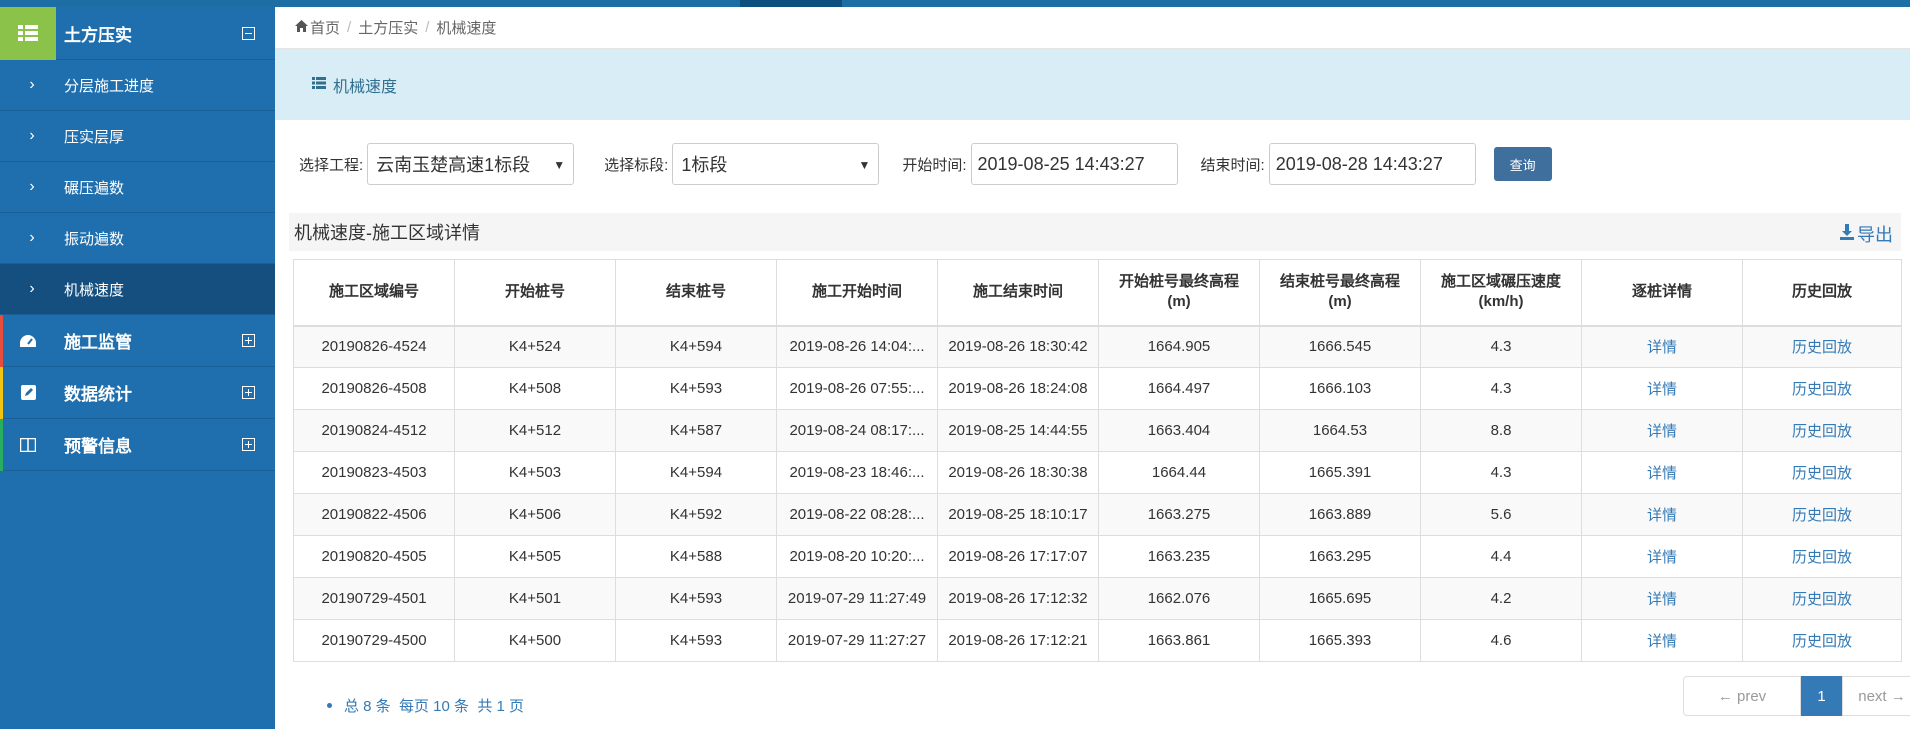 The height and width of the screenshot is (729, 1910). What do you see at coordinates (94, 239) in the screenshot?
I see `sidebar-subitem-label: 振动遍数` at bounding box center [94, 239].